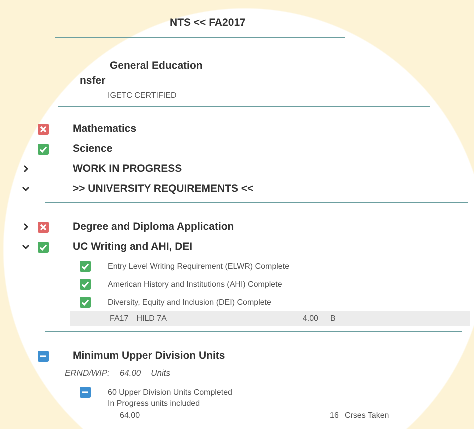  Describe the element at coordinates (273, 247) in the screenshot. I see `requirement-title: UC Writing and AHI, DEI` at that location.